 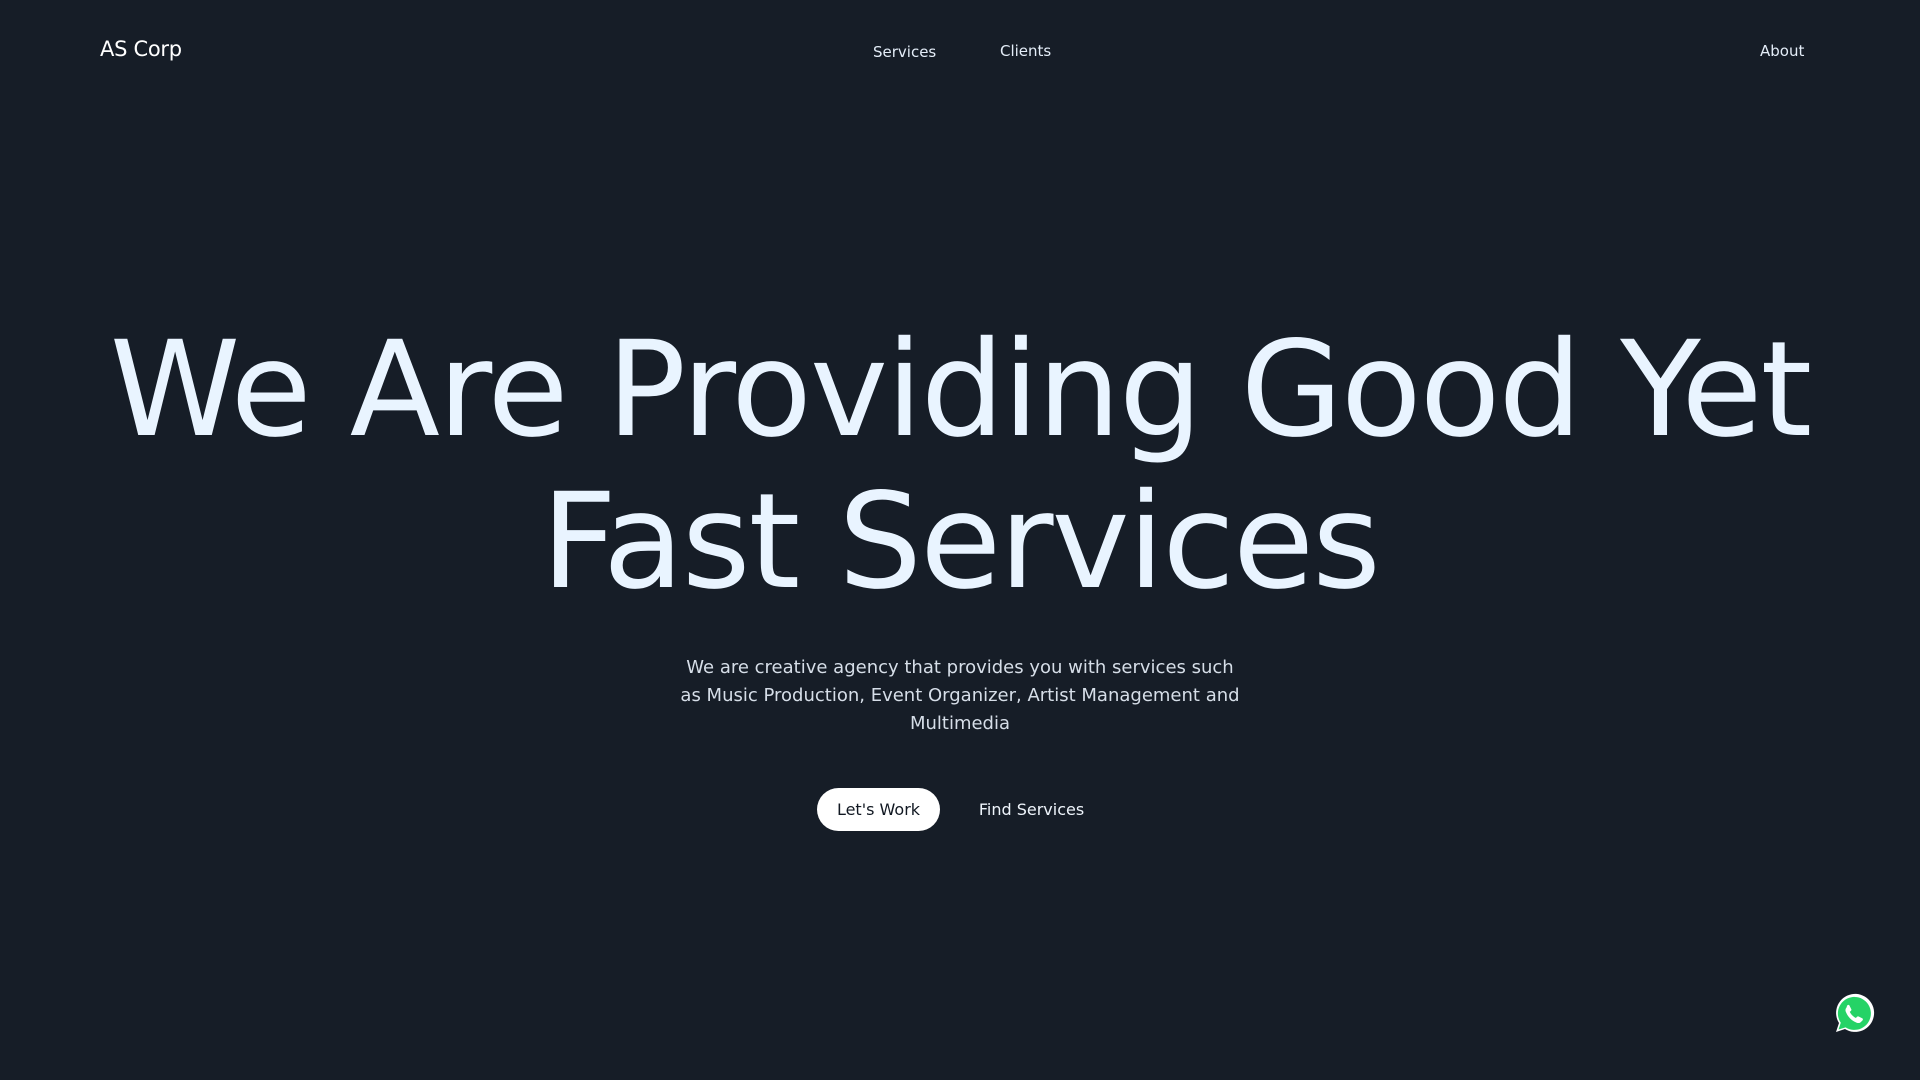 What do you see at coordinates (141, 49) in the screenshot?
I see `brand-logo-link: AS Corp` at bounding box center [141, 49].